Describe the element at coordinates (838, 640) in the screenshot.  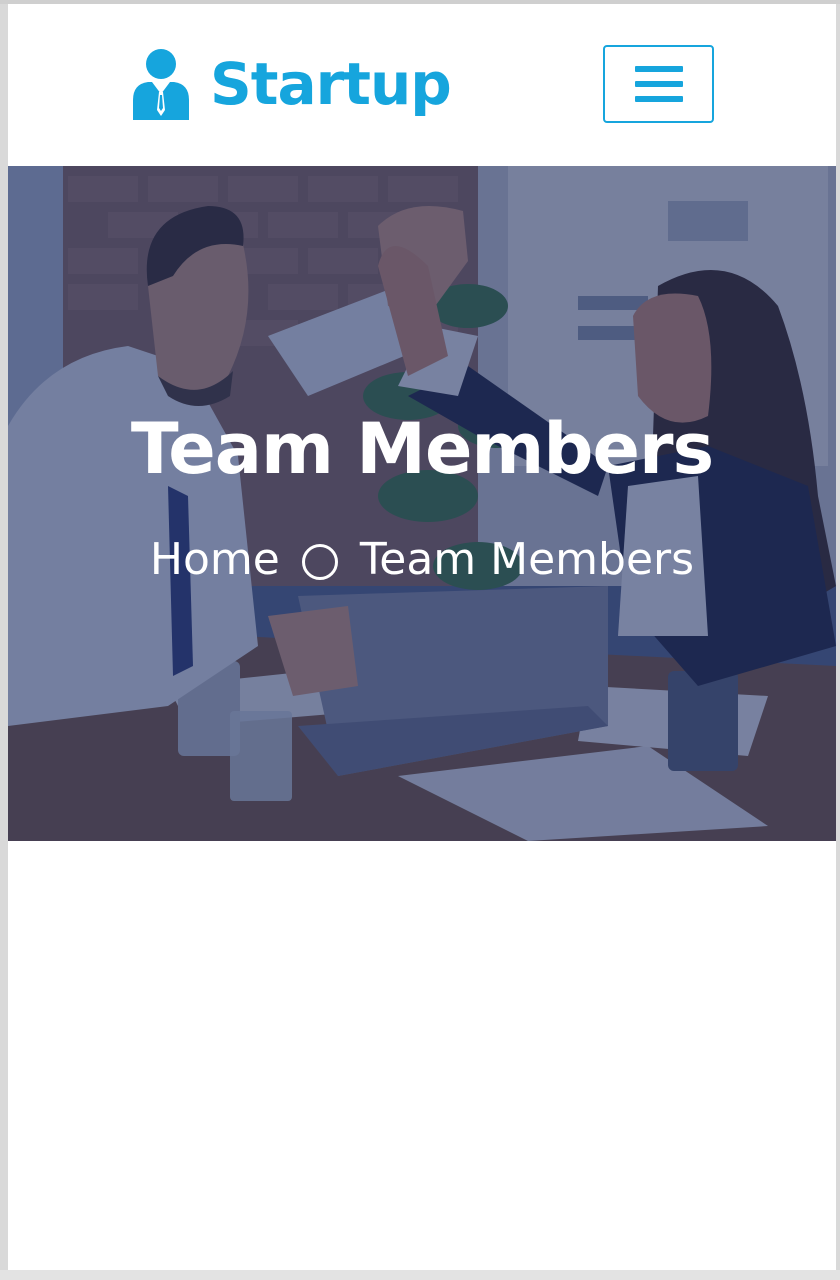
I see `viewport-border-right` at that location.